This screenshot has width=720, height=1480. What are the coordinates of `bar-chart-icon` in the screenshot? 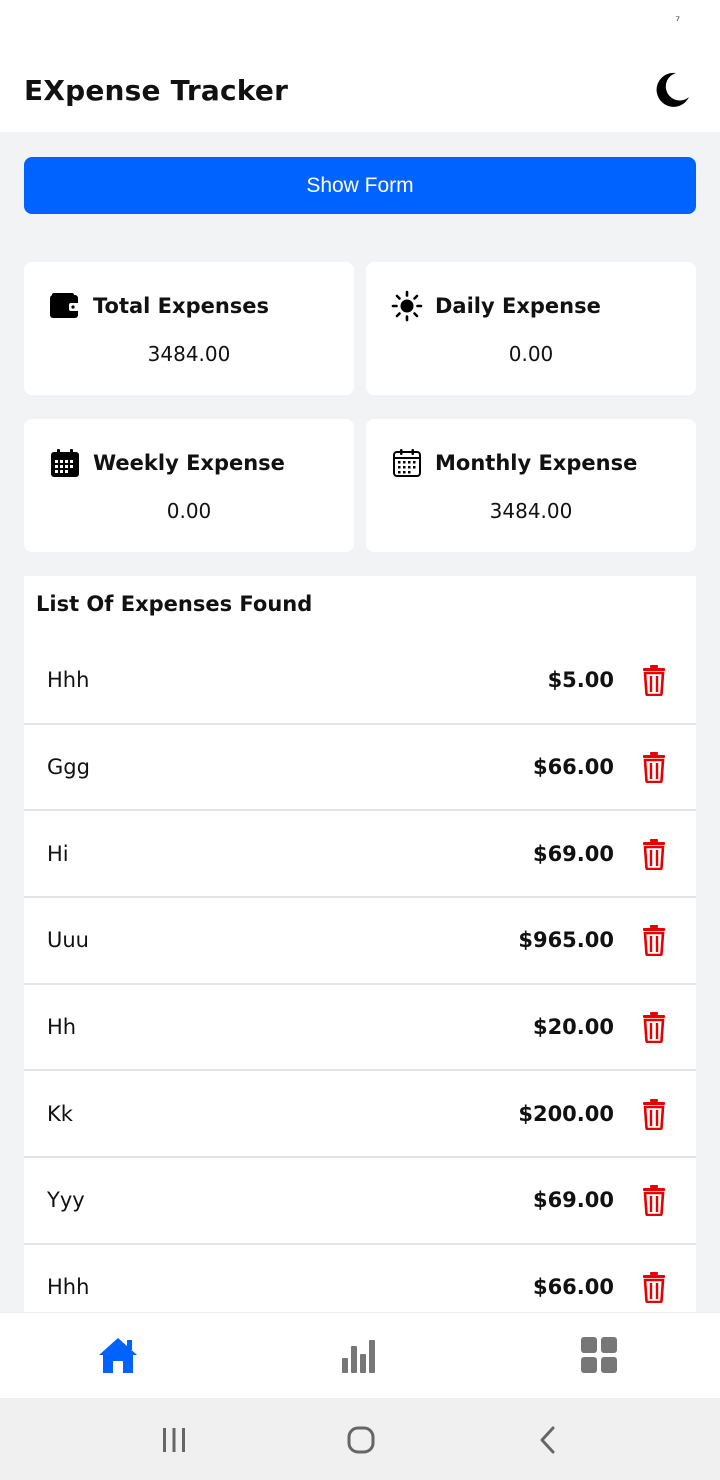 It's located at (358, 1356).